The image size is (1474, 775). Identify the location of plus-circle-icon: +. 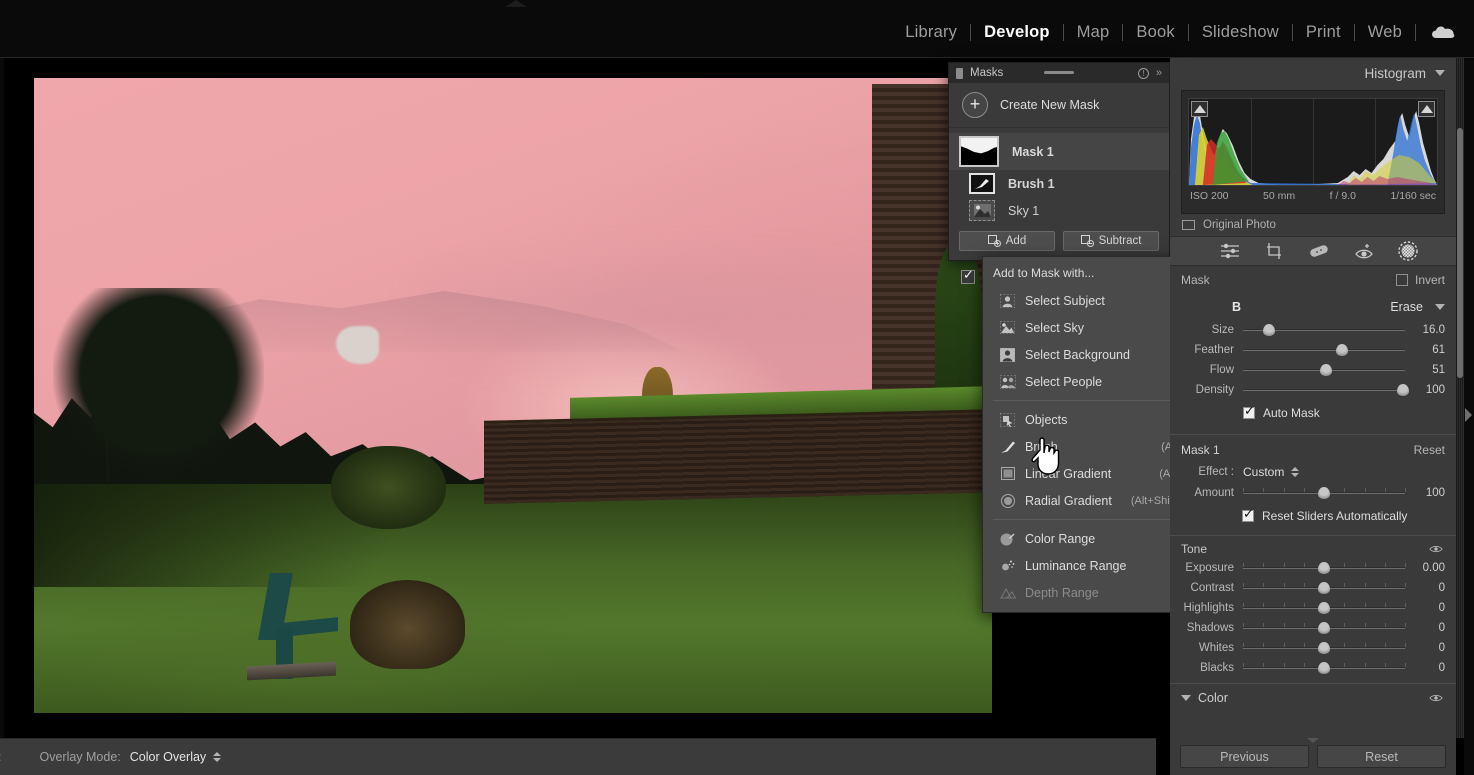
(975, 105).